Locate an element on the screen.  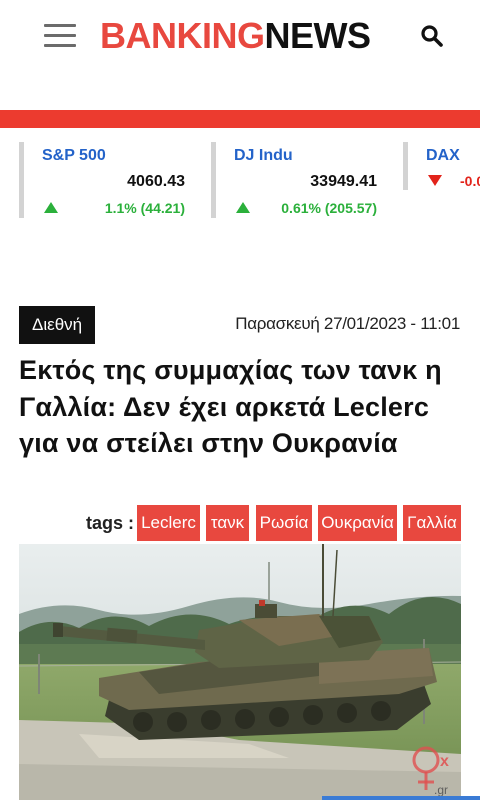
ticker-value: 4060.43 is located at coordinates (156, 181).